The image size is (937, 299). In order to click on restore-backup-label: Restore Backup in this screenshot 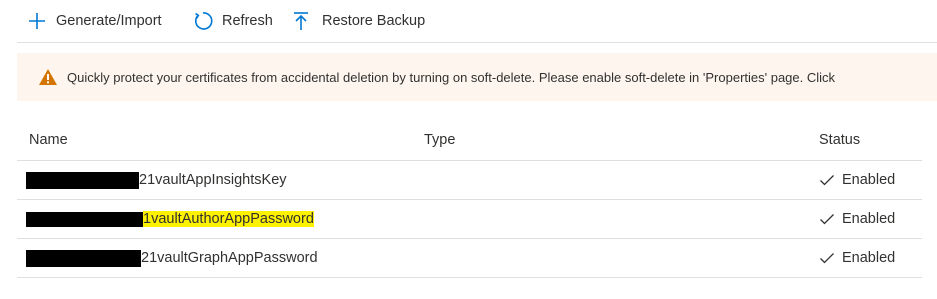, I will do `click(374, 21)`.